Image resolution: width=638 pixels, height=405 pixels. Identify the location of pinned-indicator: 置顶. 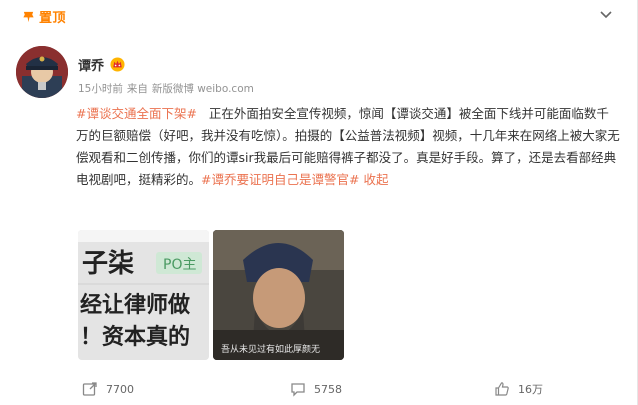
(44, 16).